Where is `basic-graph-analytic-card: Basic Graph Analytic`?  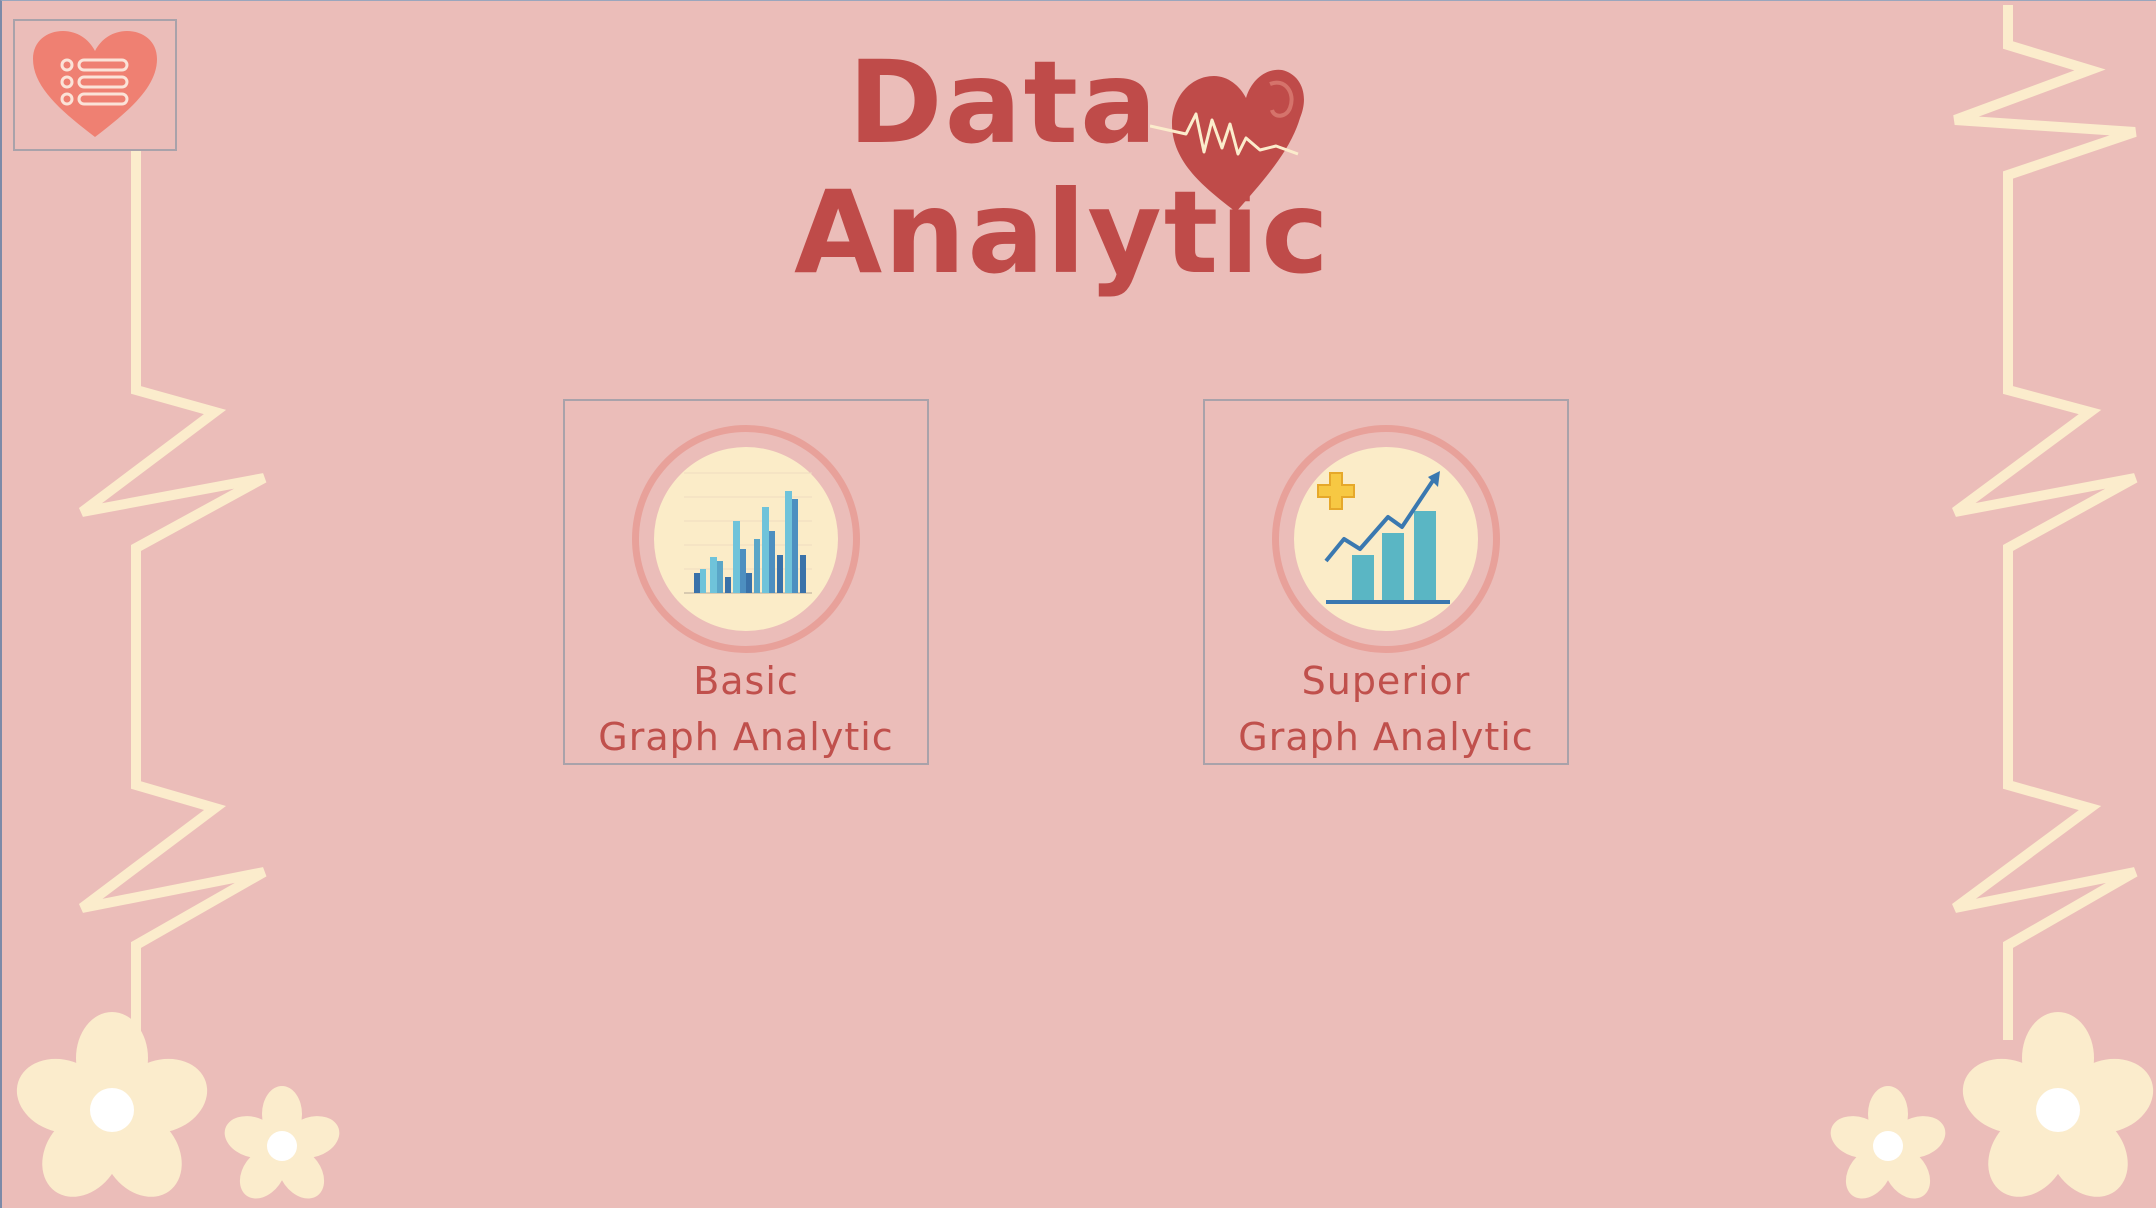 basic-graph-analytic-card: Basic Graph Analytic is located at coordinates (746, 582).